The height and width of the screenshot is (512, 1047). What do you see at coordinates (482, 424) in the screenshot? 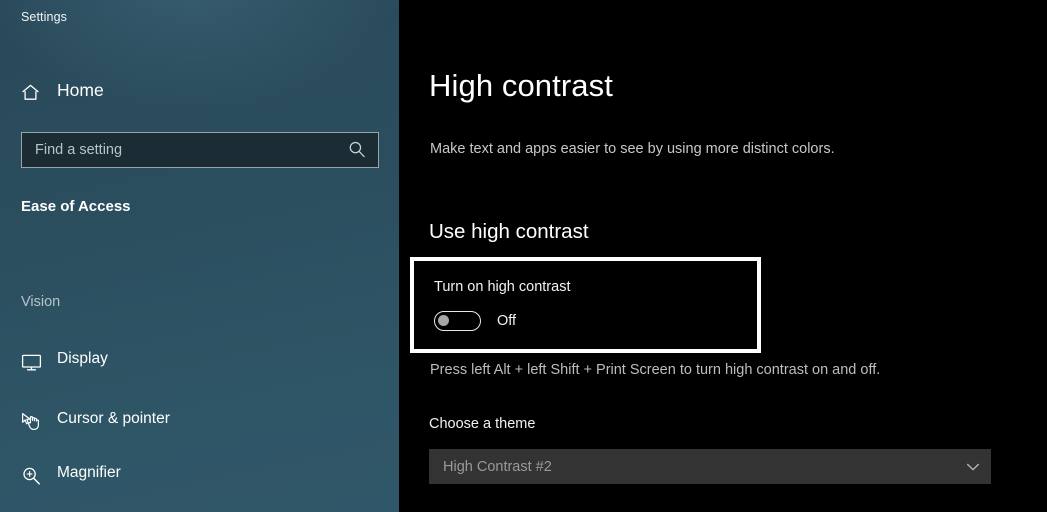
I see `theme-field-label: Choose a theme` at bounding box center [482, 424].